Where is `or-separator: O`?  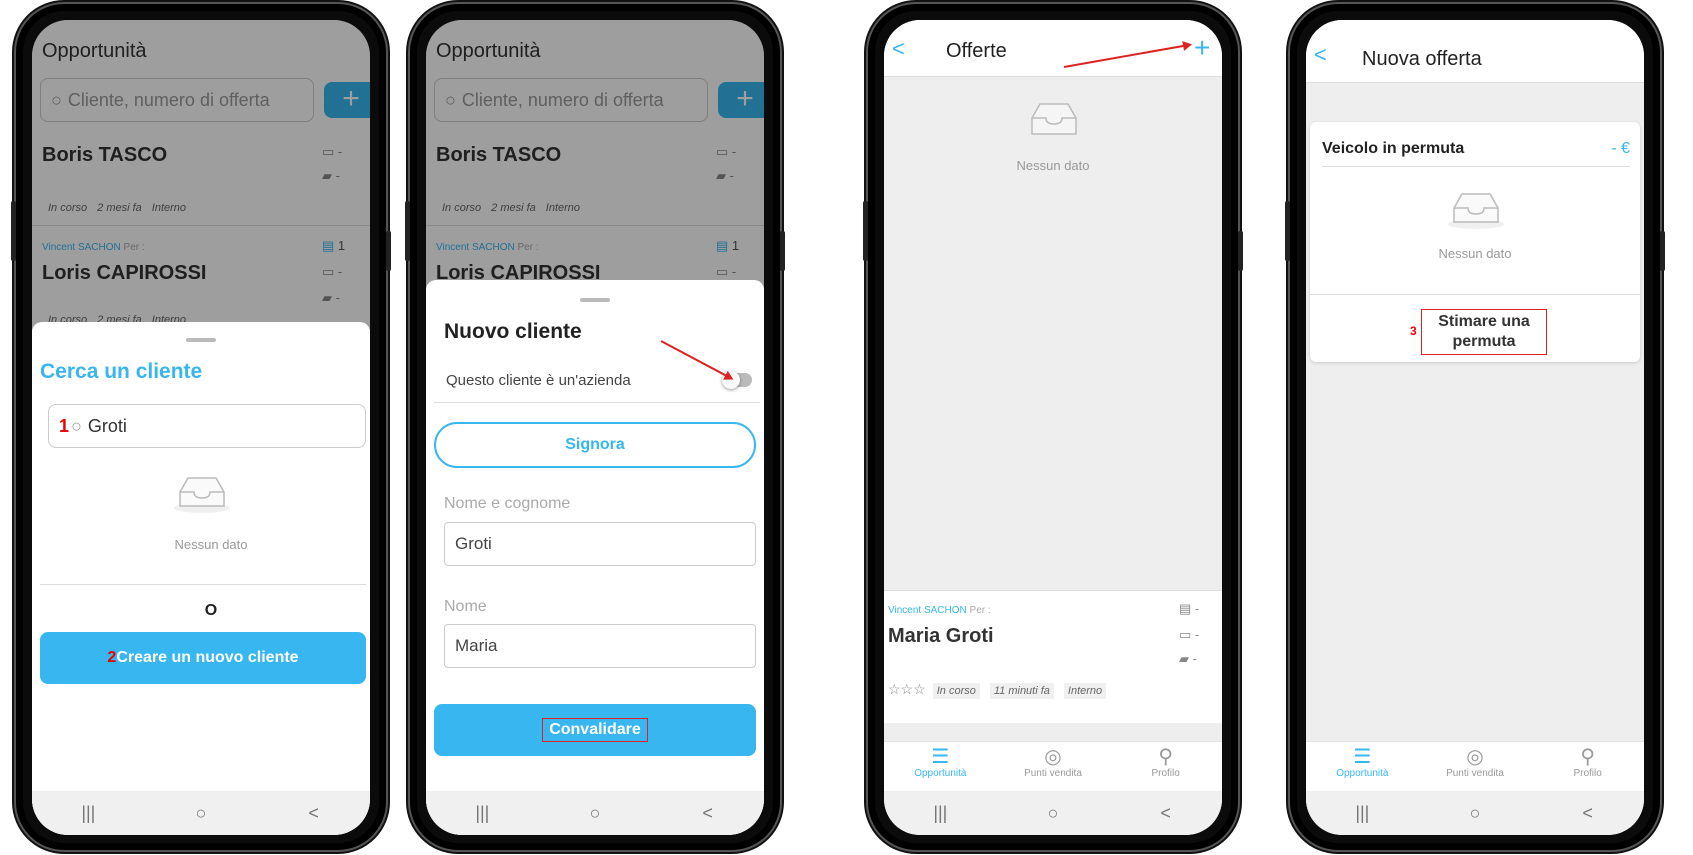
or-separator: O is located at coordinates (211, 610).